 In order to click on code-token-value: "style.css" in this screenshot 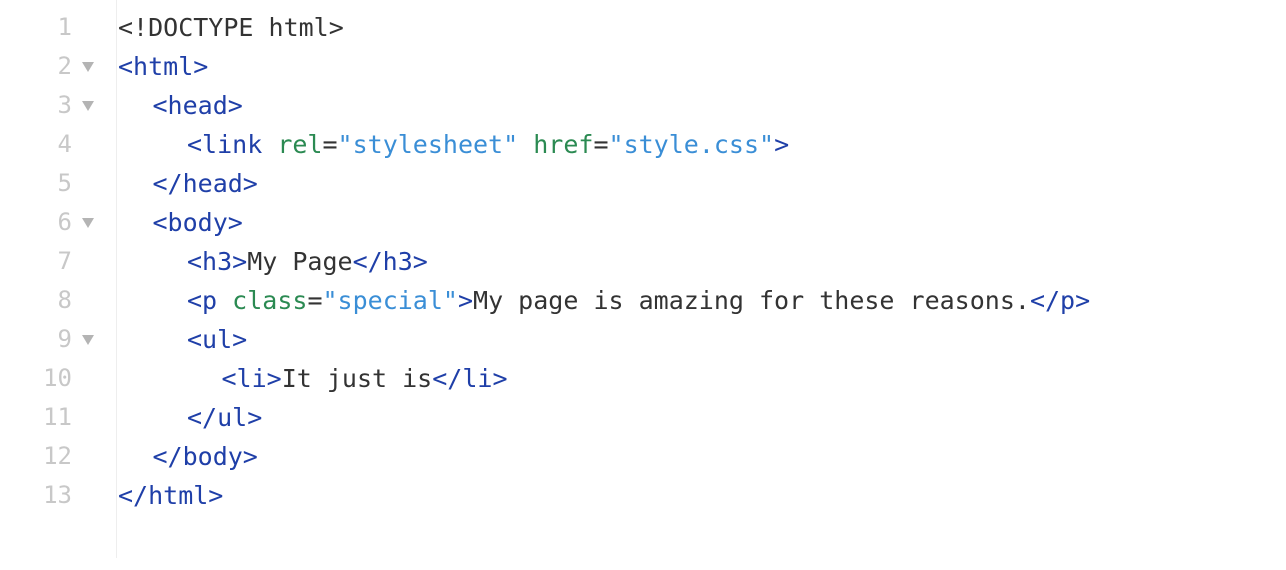, I will do `click(691, 144)`.